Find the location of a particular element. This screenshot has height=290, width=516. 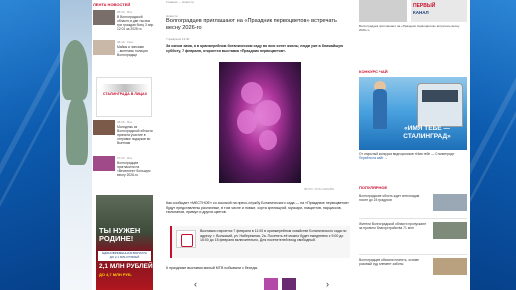

ribbon-graphic is located at coordinates (125, 88).